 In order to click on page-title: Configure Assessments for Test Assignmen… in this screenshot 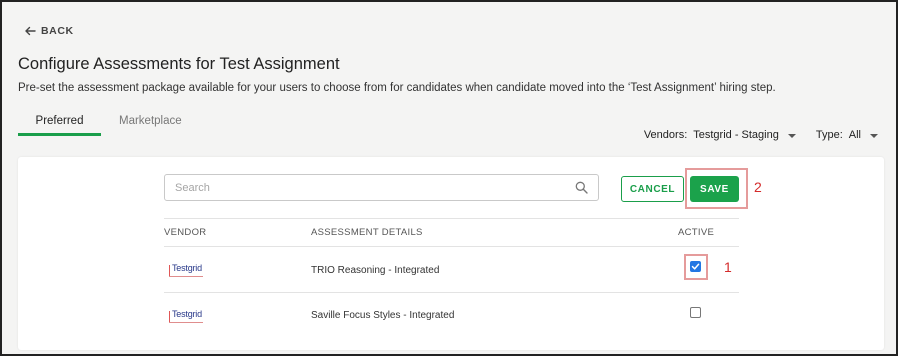, I will do `click(179, 64)`.